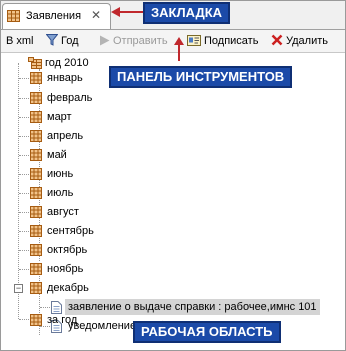 The width and height of the screenshot is (346, 351). What do you see at coordinates (62, 320) in the screenshot?
I see `summary-label: за год` at bounding box center [62, 320].